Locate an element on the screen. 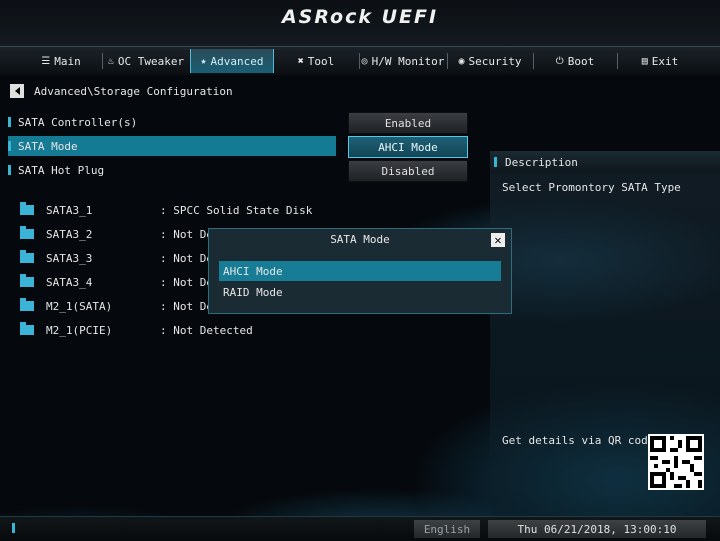 The image size is (720, 541). asrock-logo: ASRock UEFI is located at coordinates (360, 17).